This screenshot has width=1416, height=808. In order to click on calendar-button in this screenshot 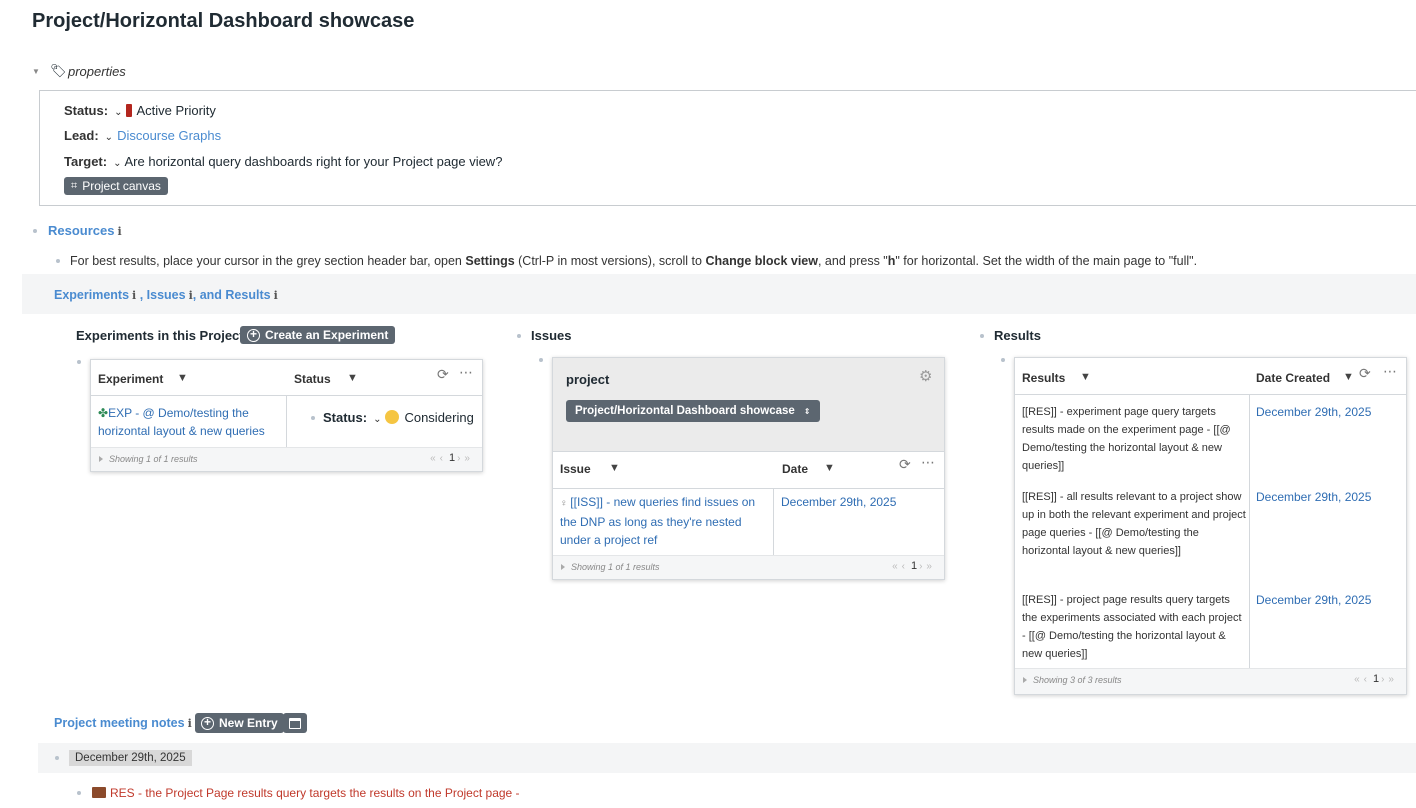, I will do `click(295, 723)`.